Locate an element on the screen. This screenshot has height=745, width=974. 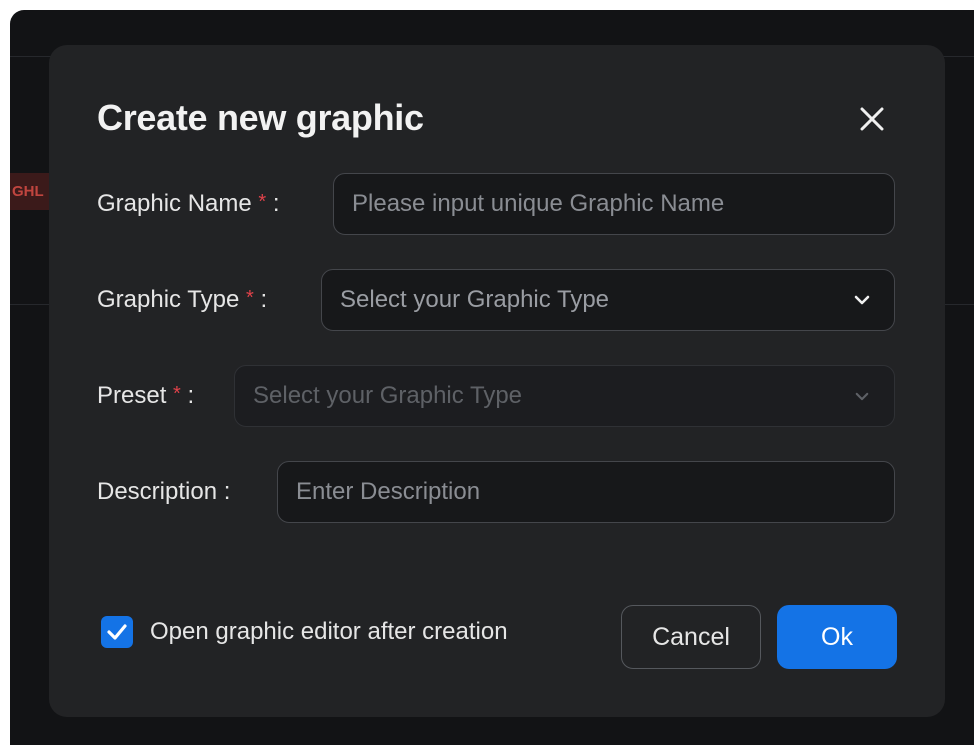
check-icon is located at coordinates (117, 632).